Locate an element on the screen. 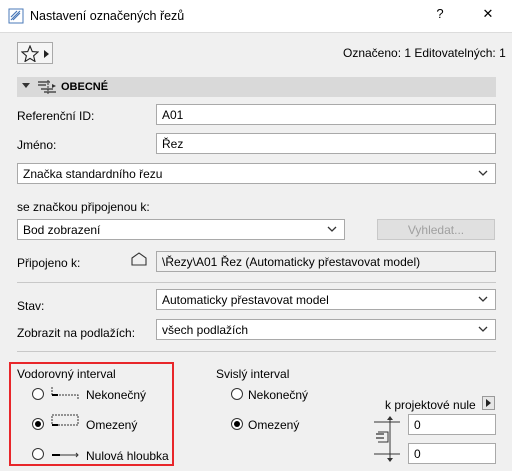 This screenshot has width=512, height=471. star-icon is located at coordinates (30, 53).